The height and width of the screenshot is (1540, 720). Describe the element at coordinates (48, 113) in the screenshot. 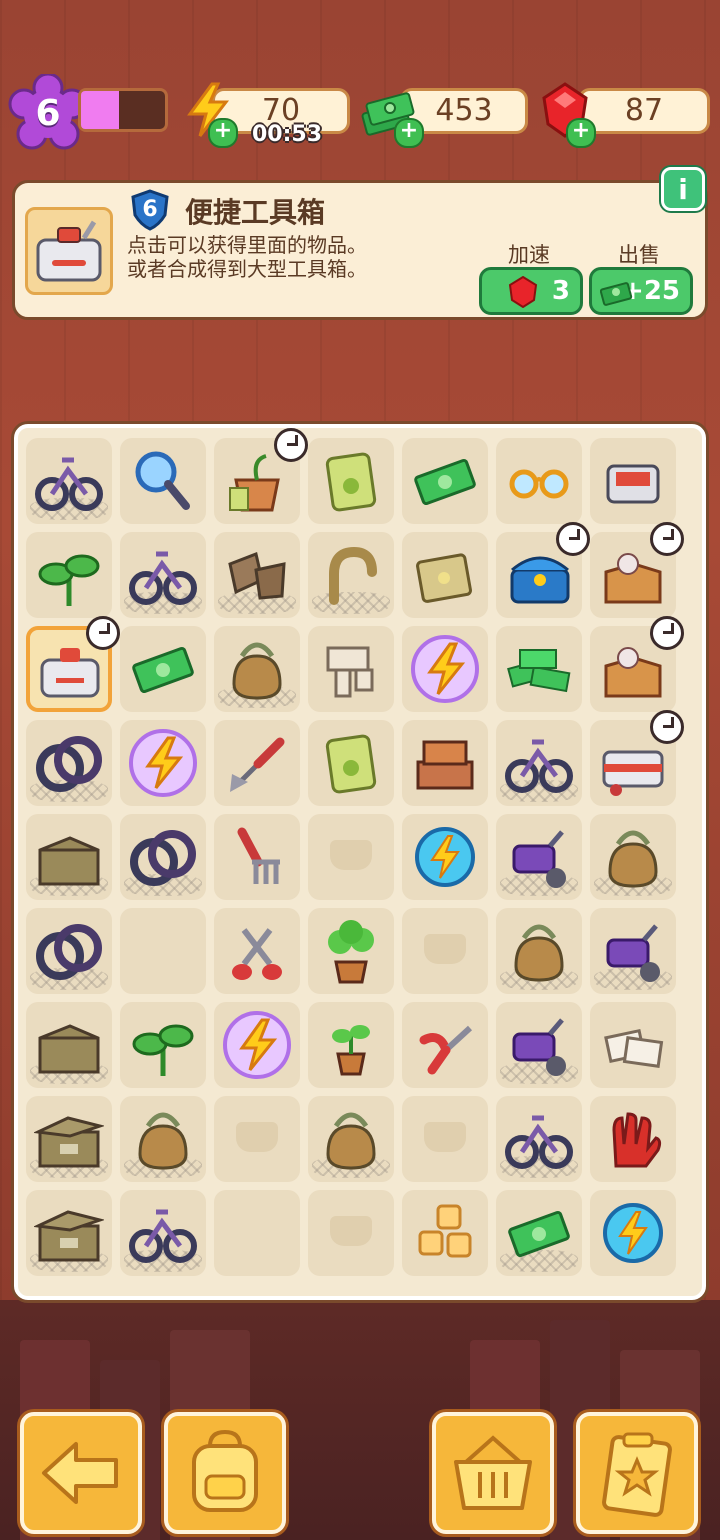

I see `player-level-badge: 6` at that location.